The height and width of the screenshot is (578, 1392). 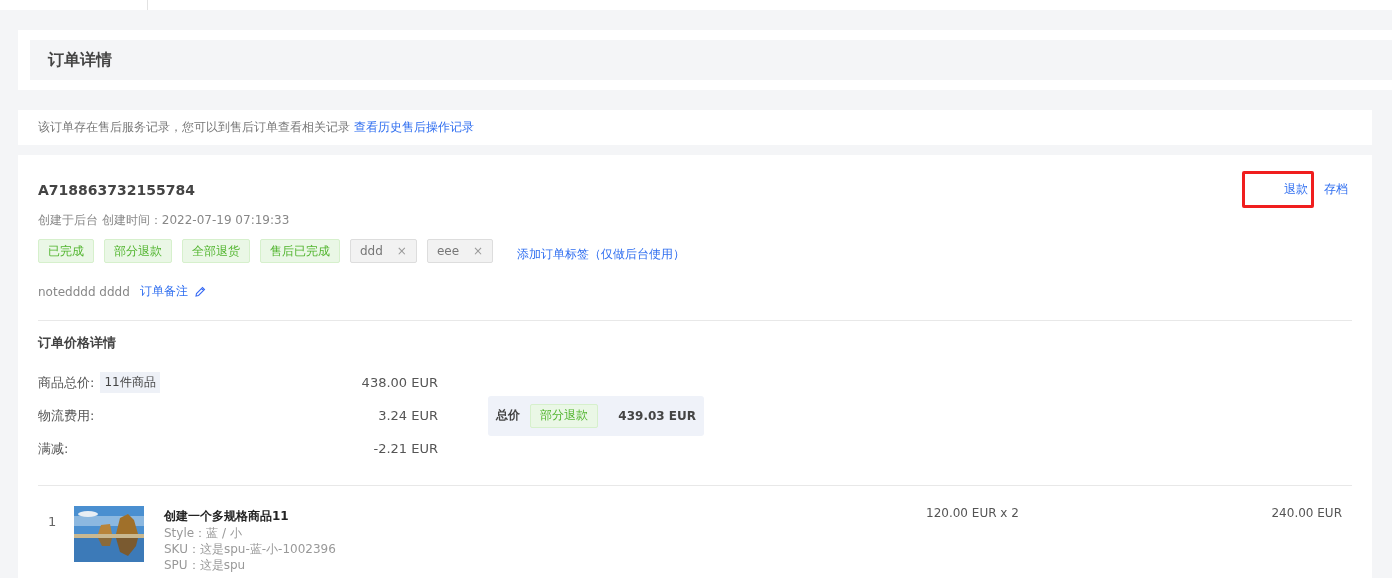 I want to click on page-title: 订单详情, so click(x=80, y=60).